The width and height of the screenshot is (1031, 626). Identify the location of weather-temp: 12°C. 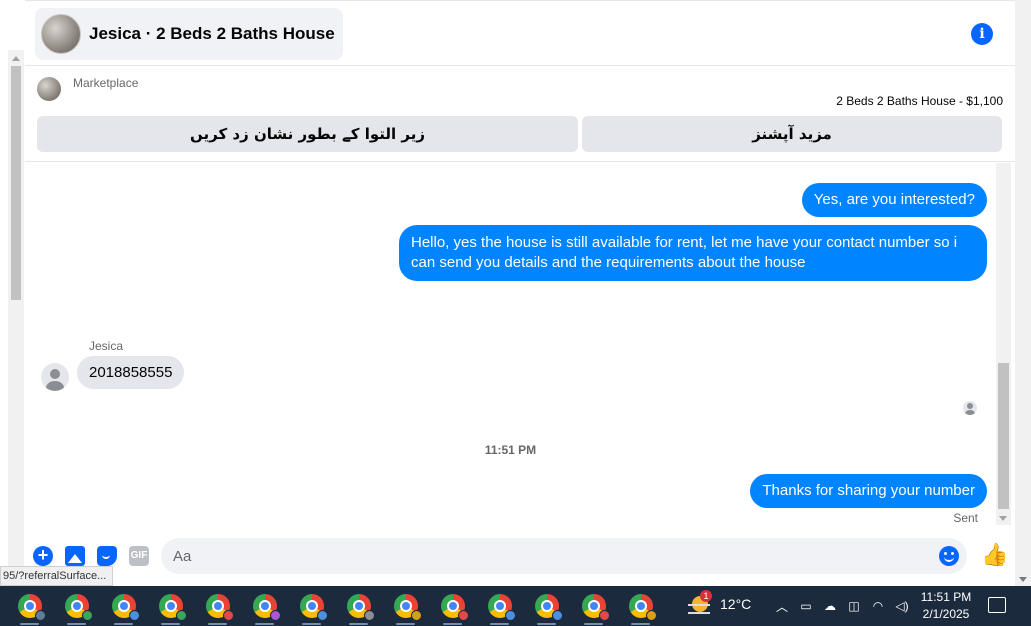
(736, 604).